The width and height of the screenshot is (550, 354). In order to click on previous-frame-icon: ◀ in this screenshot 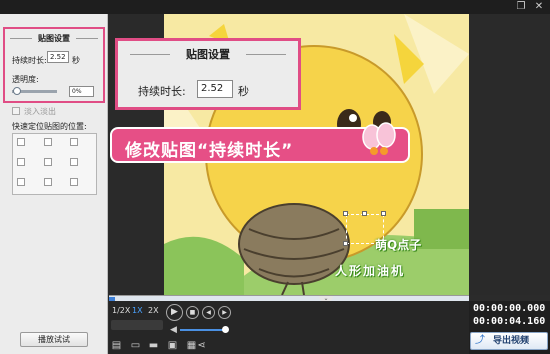, I will do `click(208, 312)`.